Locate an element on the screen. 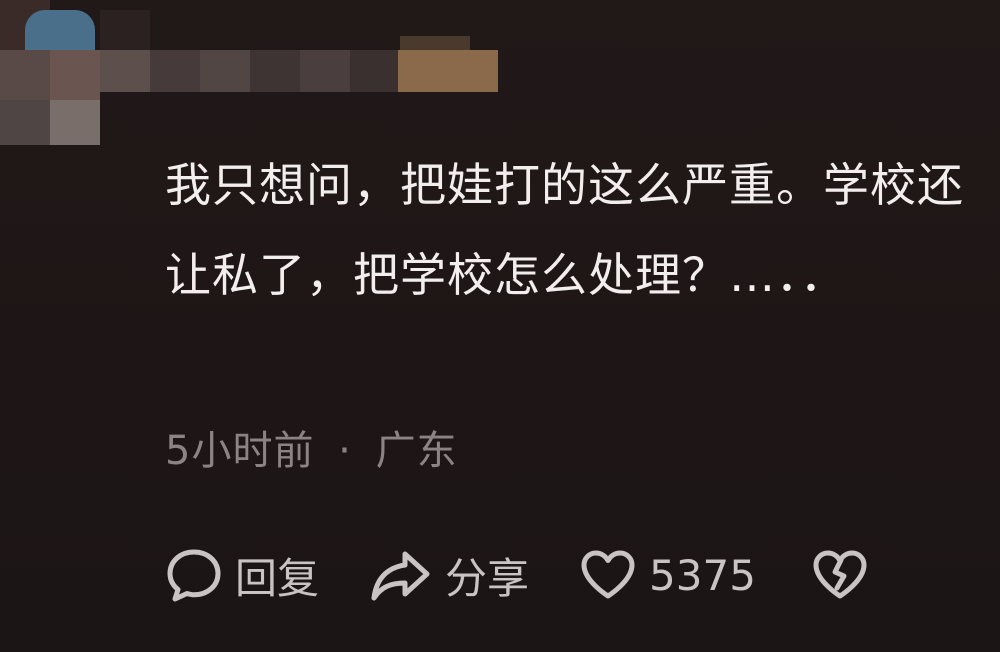 The height and width of the screenshot is (652, 1000). comment-location: 广东 is located at coordinates (416, 451).